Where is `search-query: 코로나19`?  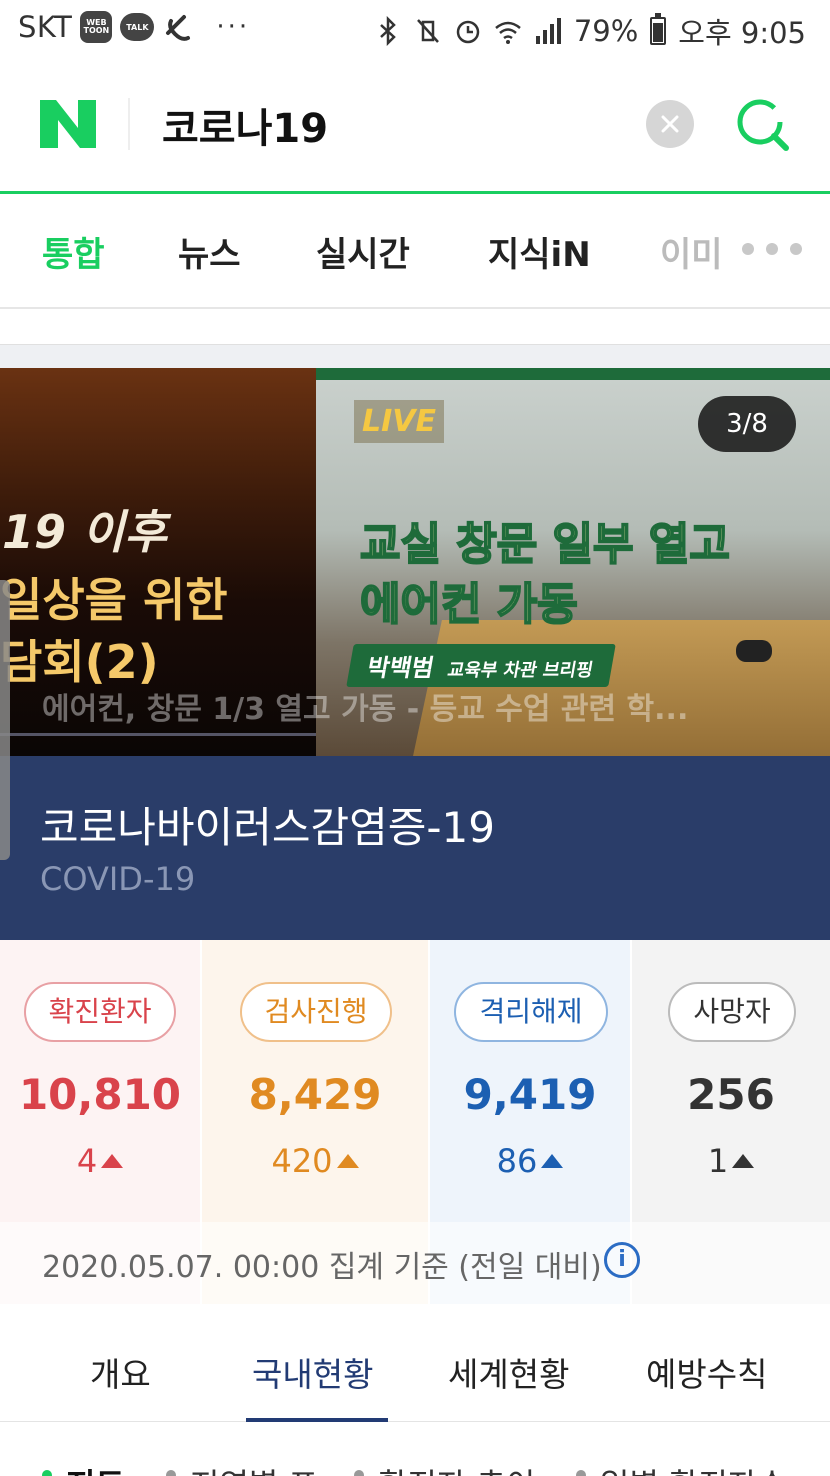 search-query: 코로나19 is located at coordinates (245, 125).